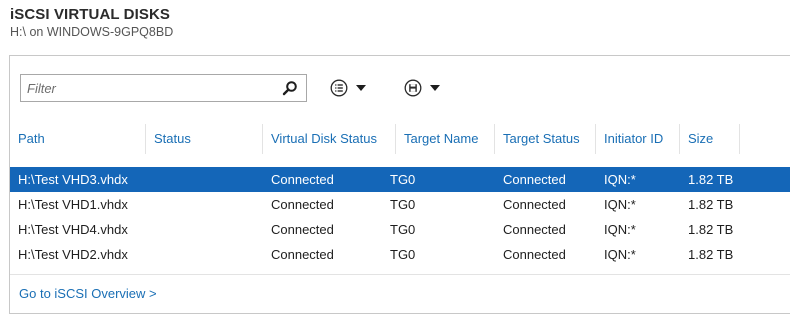 The width and height of the screenshot is (790, 327). What do you see at coordinates (413, 88) in the screenshot?
I see `save-icon` at bounding box center [413, 88].